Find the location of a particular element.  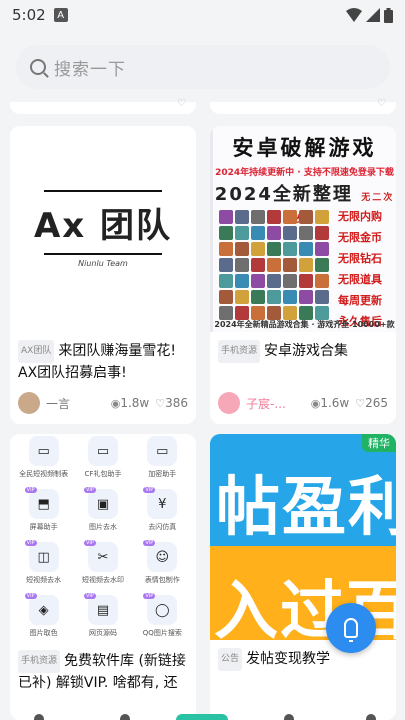

thumbnail-text: 帖盈利 is located at coordinates (306, 508).